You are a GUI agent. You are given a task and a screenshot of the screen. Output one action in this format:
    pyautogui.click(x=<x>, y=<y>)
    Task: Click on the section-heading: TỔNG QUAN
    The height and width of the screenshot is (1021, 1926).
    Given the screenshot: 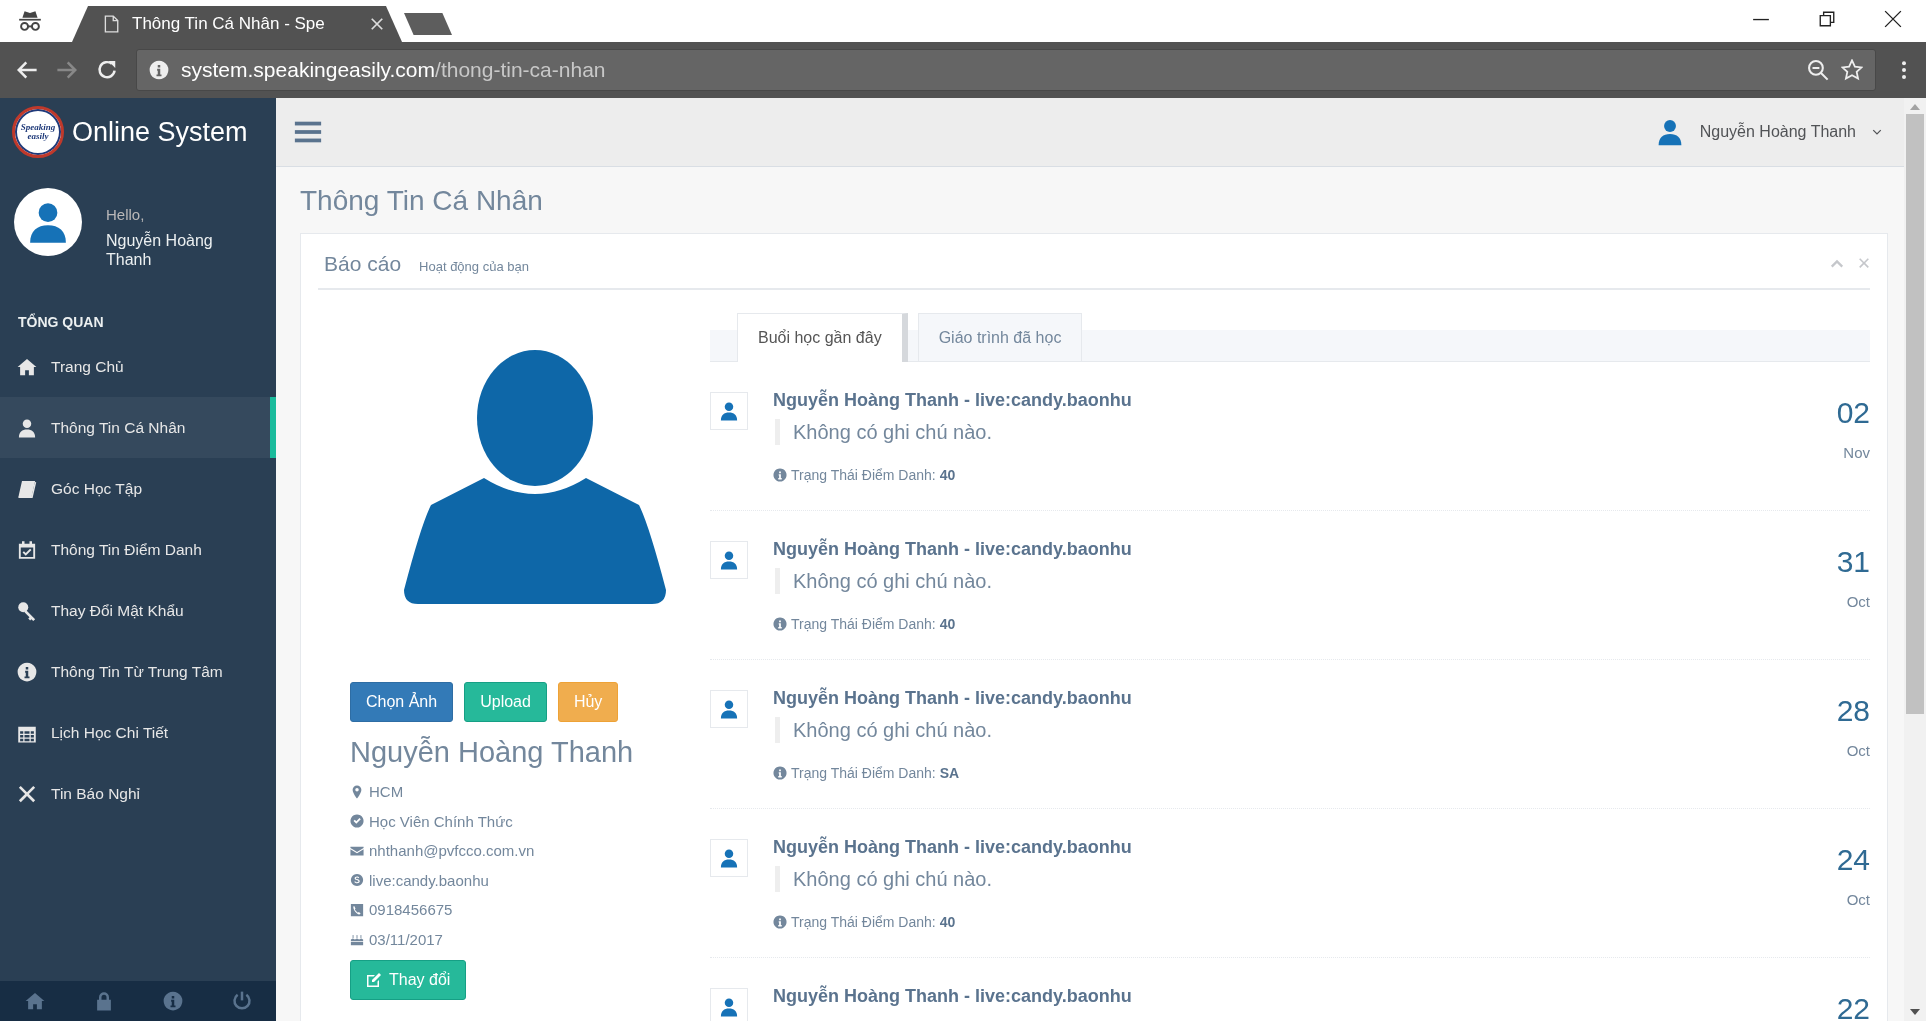 What is the action you would take?
    pyautogui.click(x=61, y=322)
    